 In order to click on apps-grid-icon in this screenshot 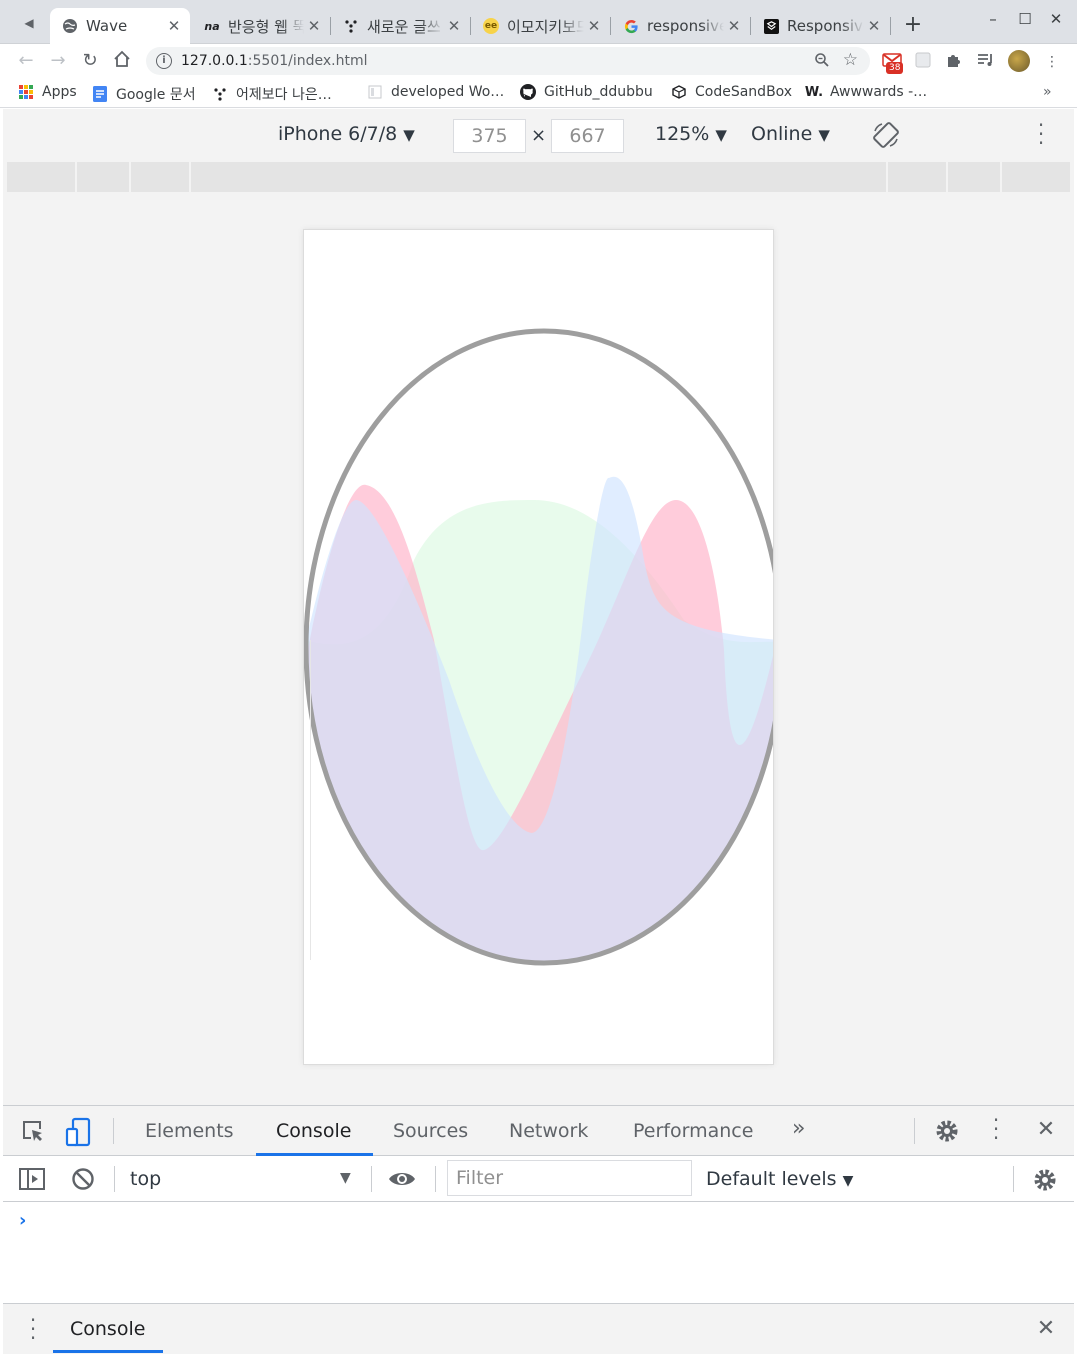, I will do `click(26, 92)`.